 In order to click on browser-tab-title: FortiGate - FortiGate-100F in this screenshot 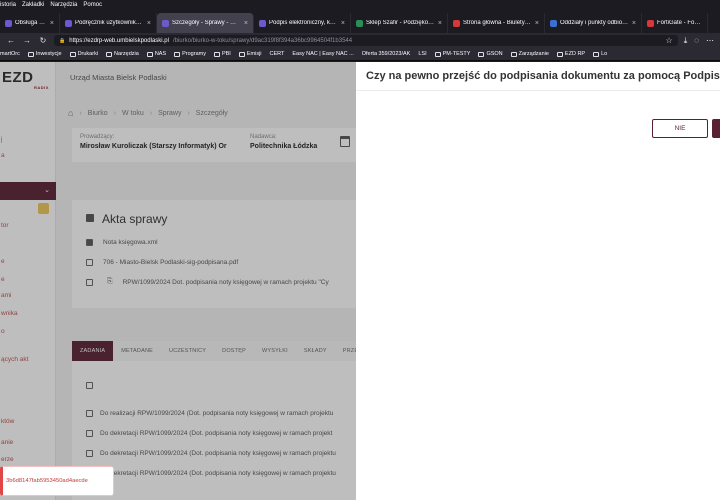, I will do `click(679, 23)`.